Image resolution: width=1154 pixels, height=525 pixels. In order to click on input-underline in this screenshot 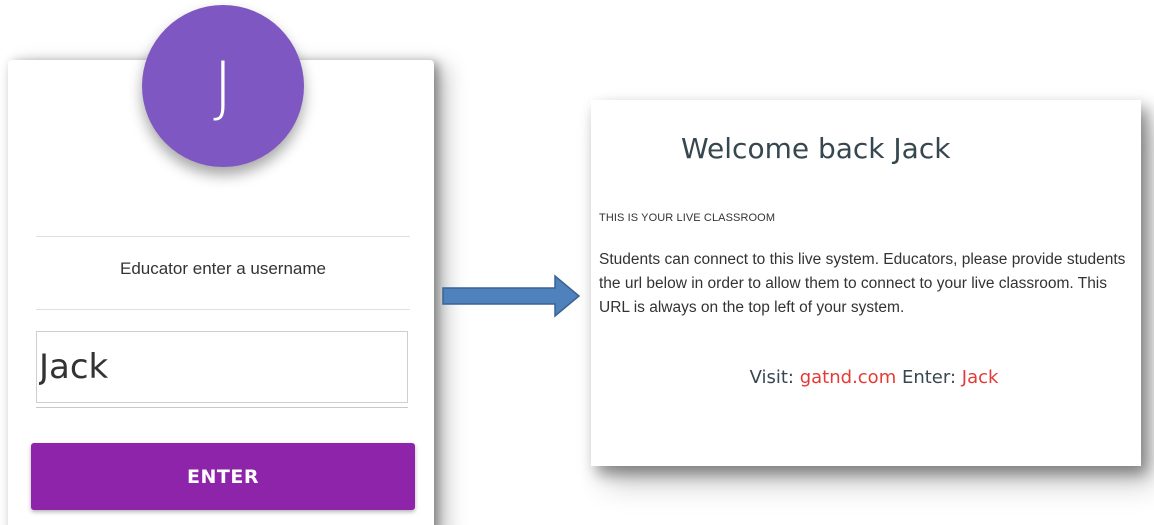, I will do `click(222, 407)`.